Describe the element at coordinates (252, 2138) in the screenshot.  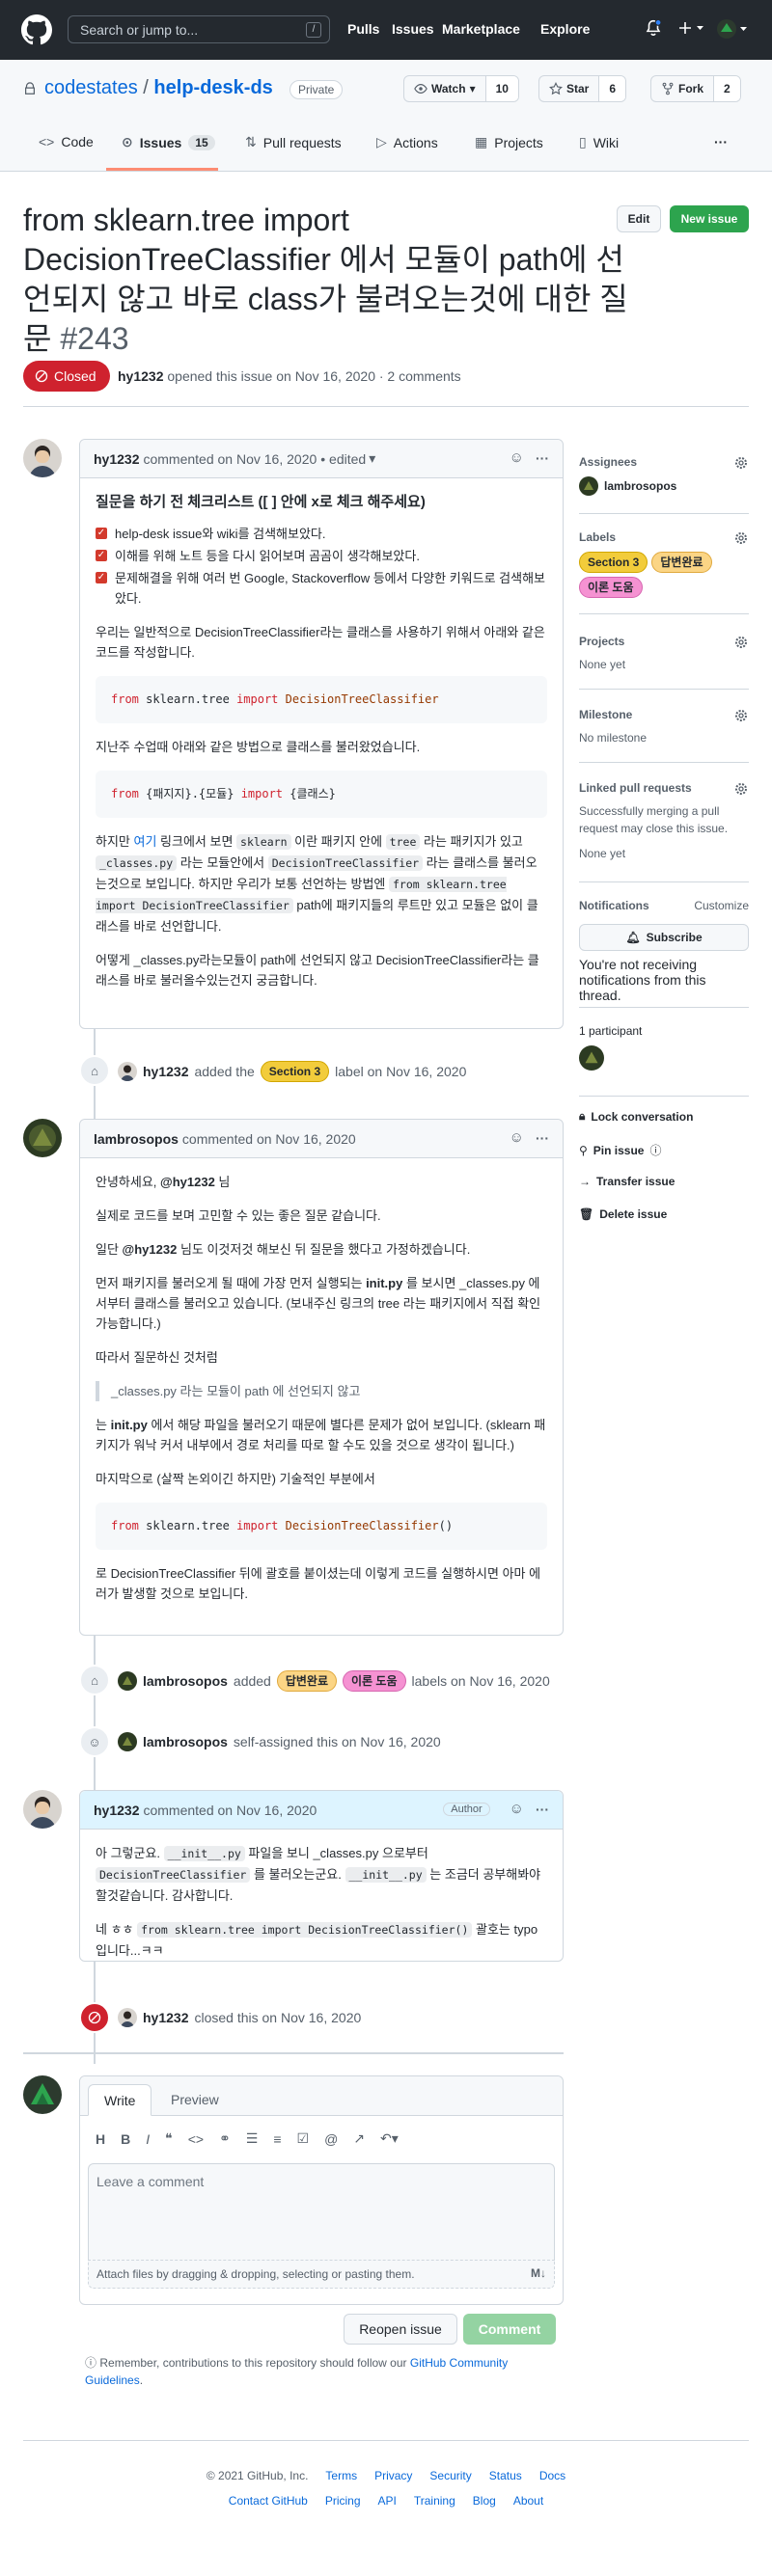
I see `unordered-list-icon: ☰` at that location.